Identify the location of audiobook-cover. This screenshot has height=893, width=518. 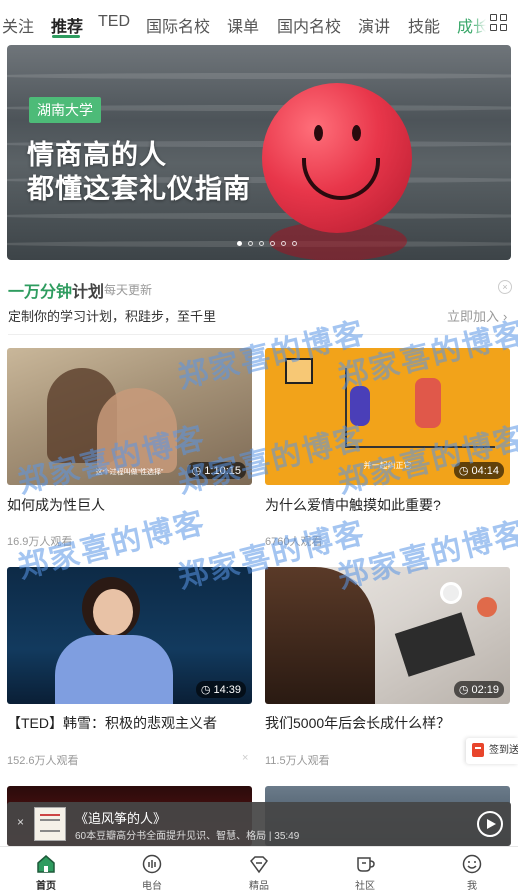
(50, 824).